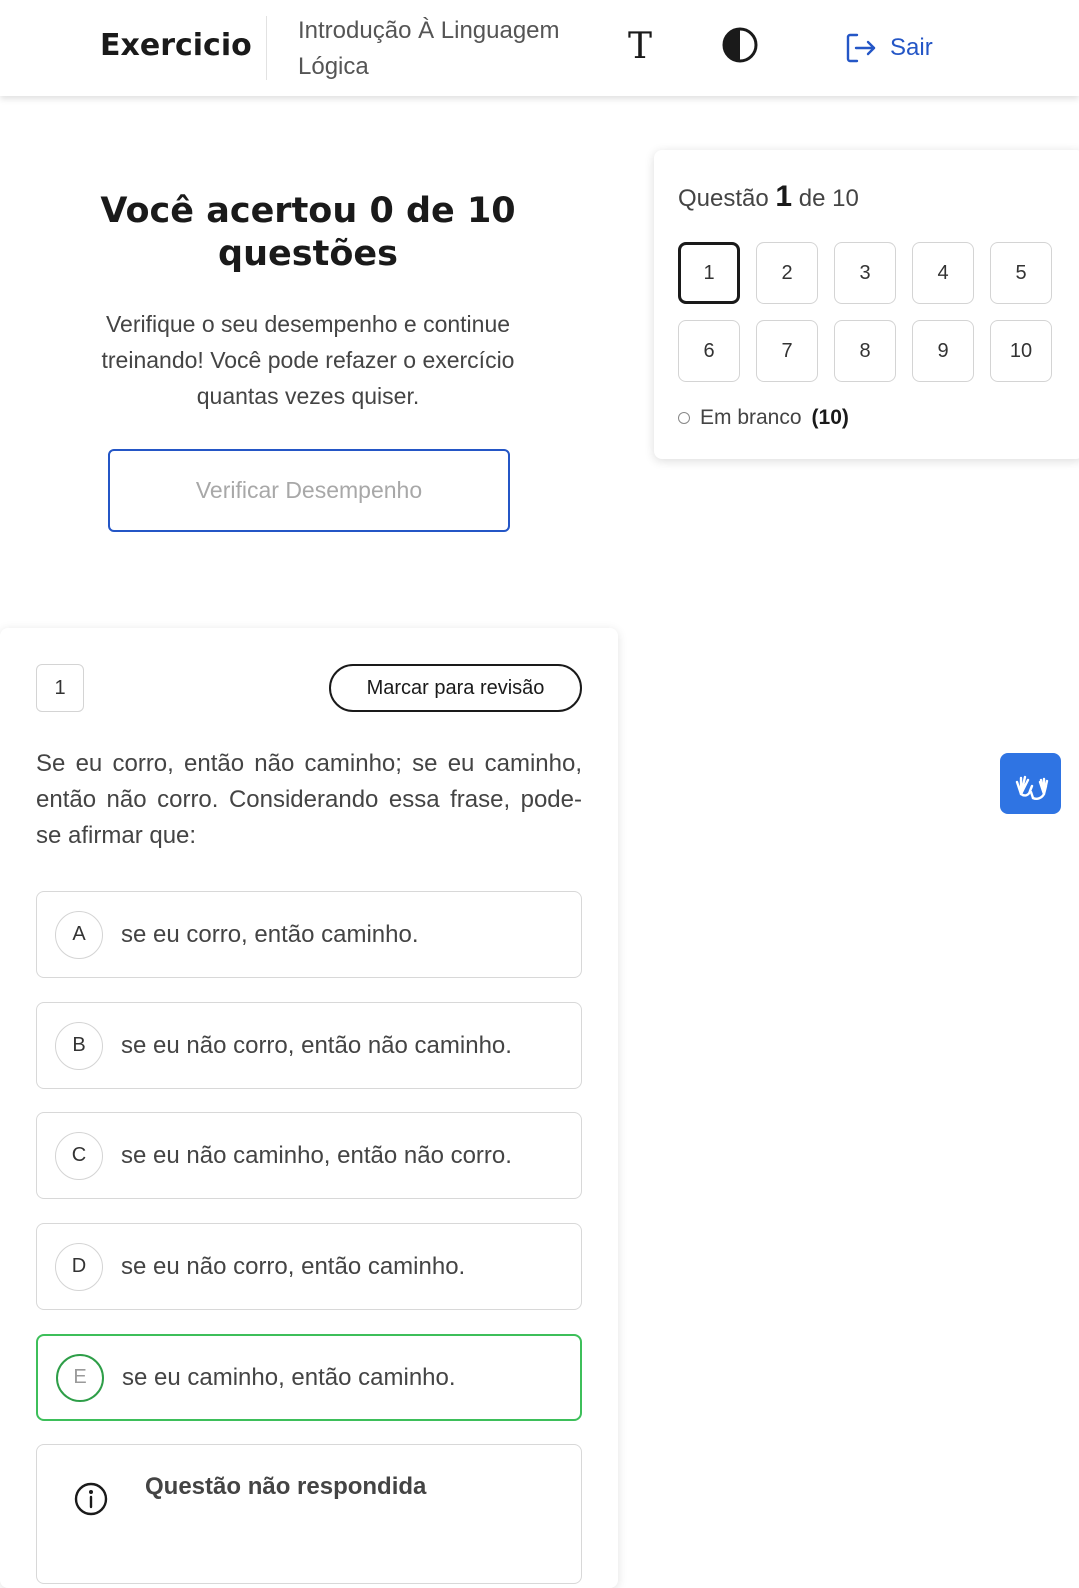  Describe the element at coordinates (79, 934) in the screenshot. I see `option-letter: A` at that location.